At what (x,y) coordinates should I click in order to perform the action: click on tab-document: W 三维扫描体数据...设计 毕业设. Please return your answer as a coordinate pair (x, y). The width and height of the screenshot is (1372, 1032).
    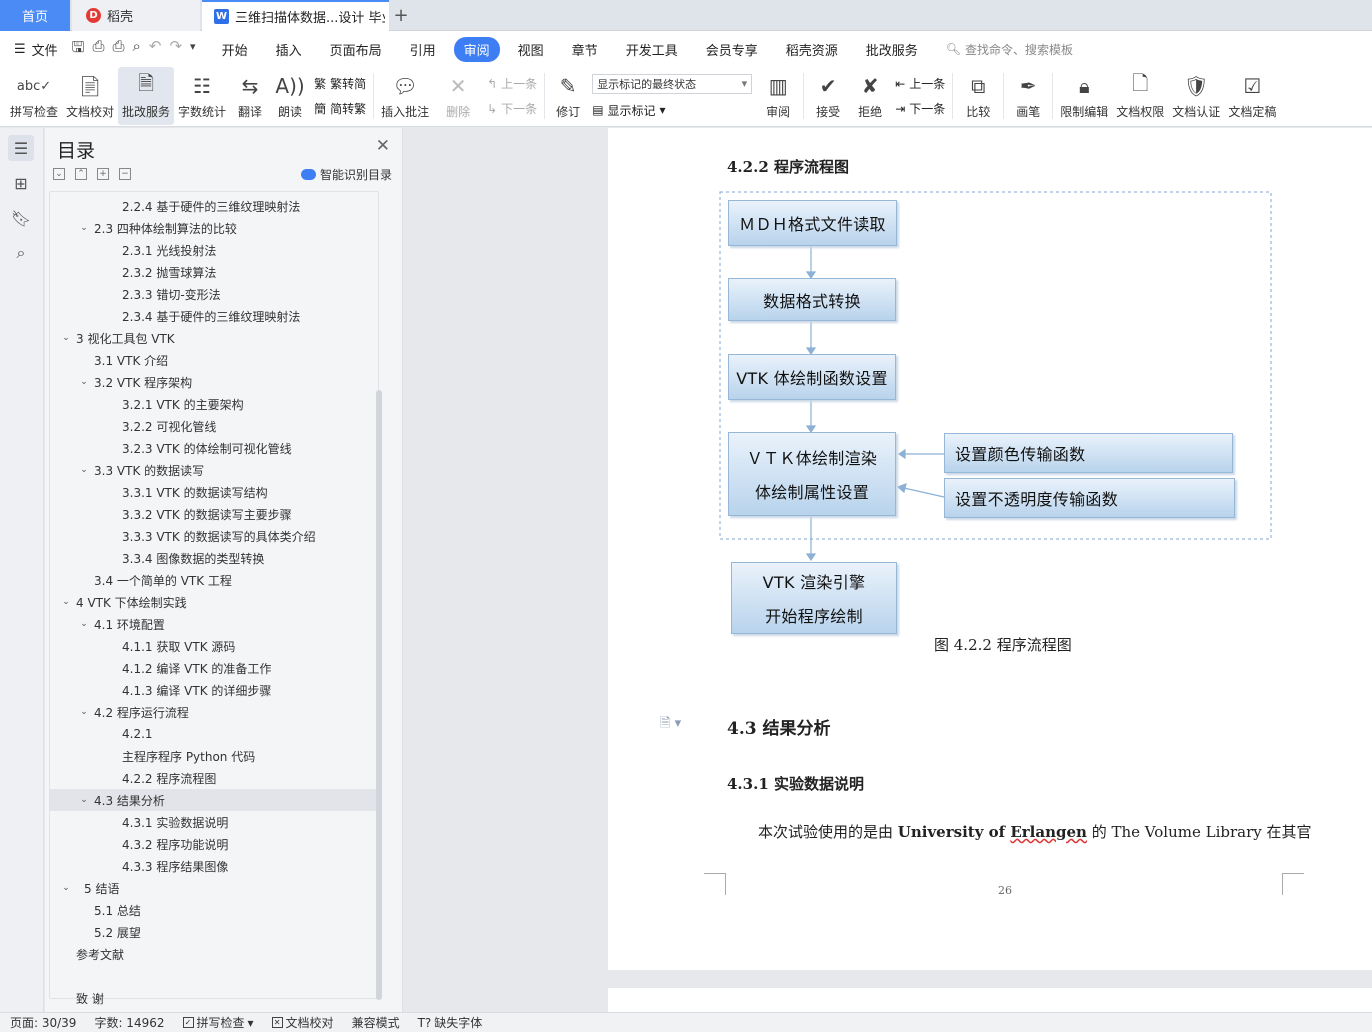
    Looking at the image, I should click on (295, 15).